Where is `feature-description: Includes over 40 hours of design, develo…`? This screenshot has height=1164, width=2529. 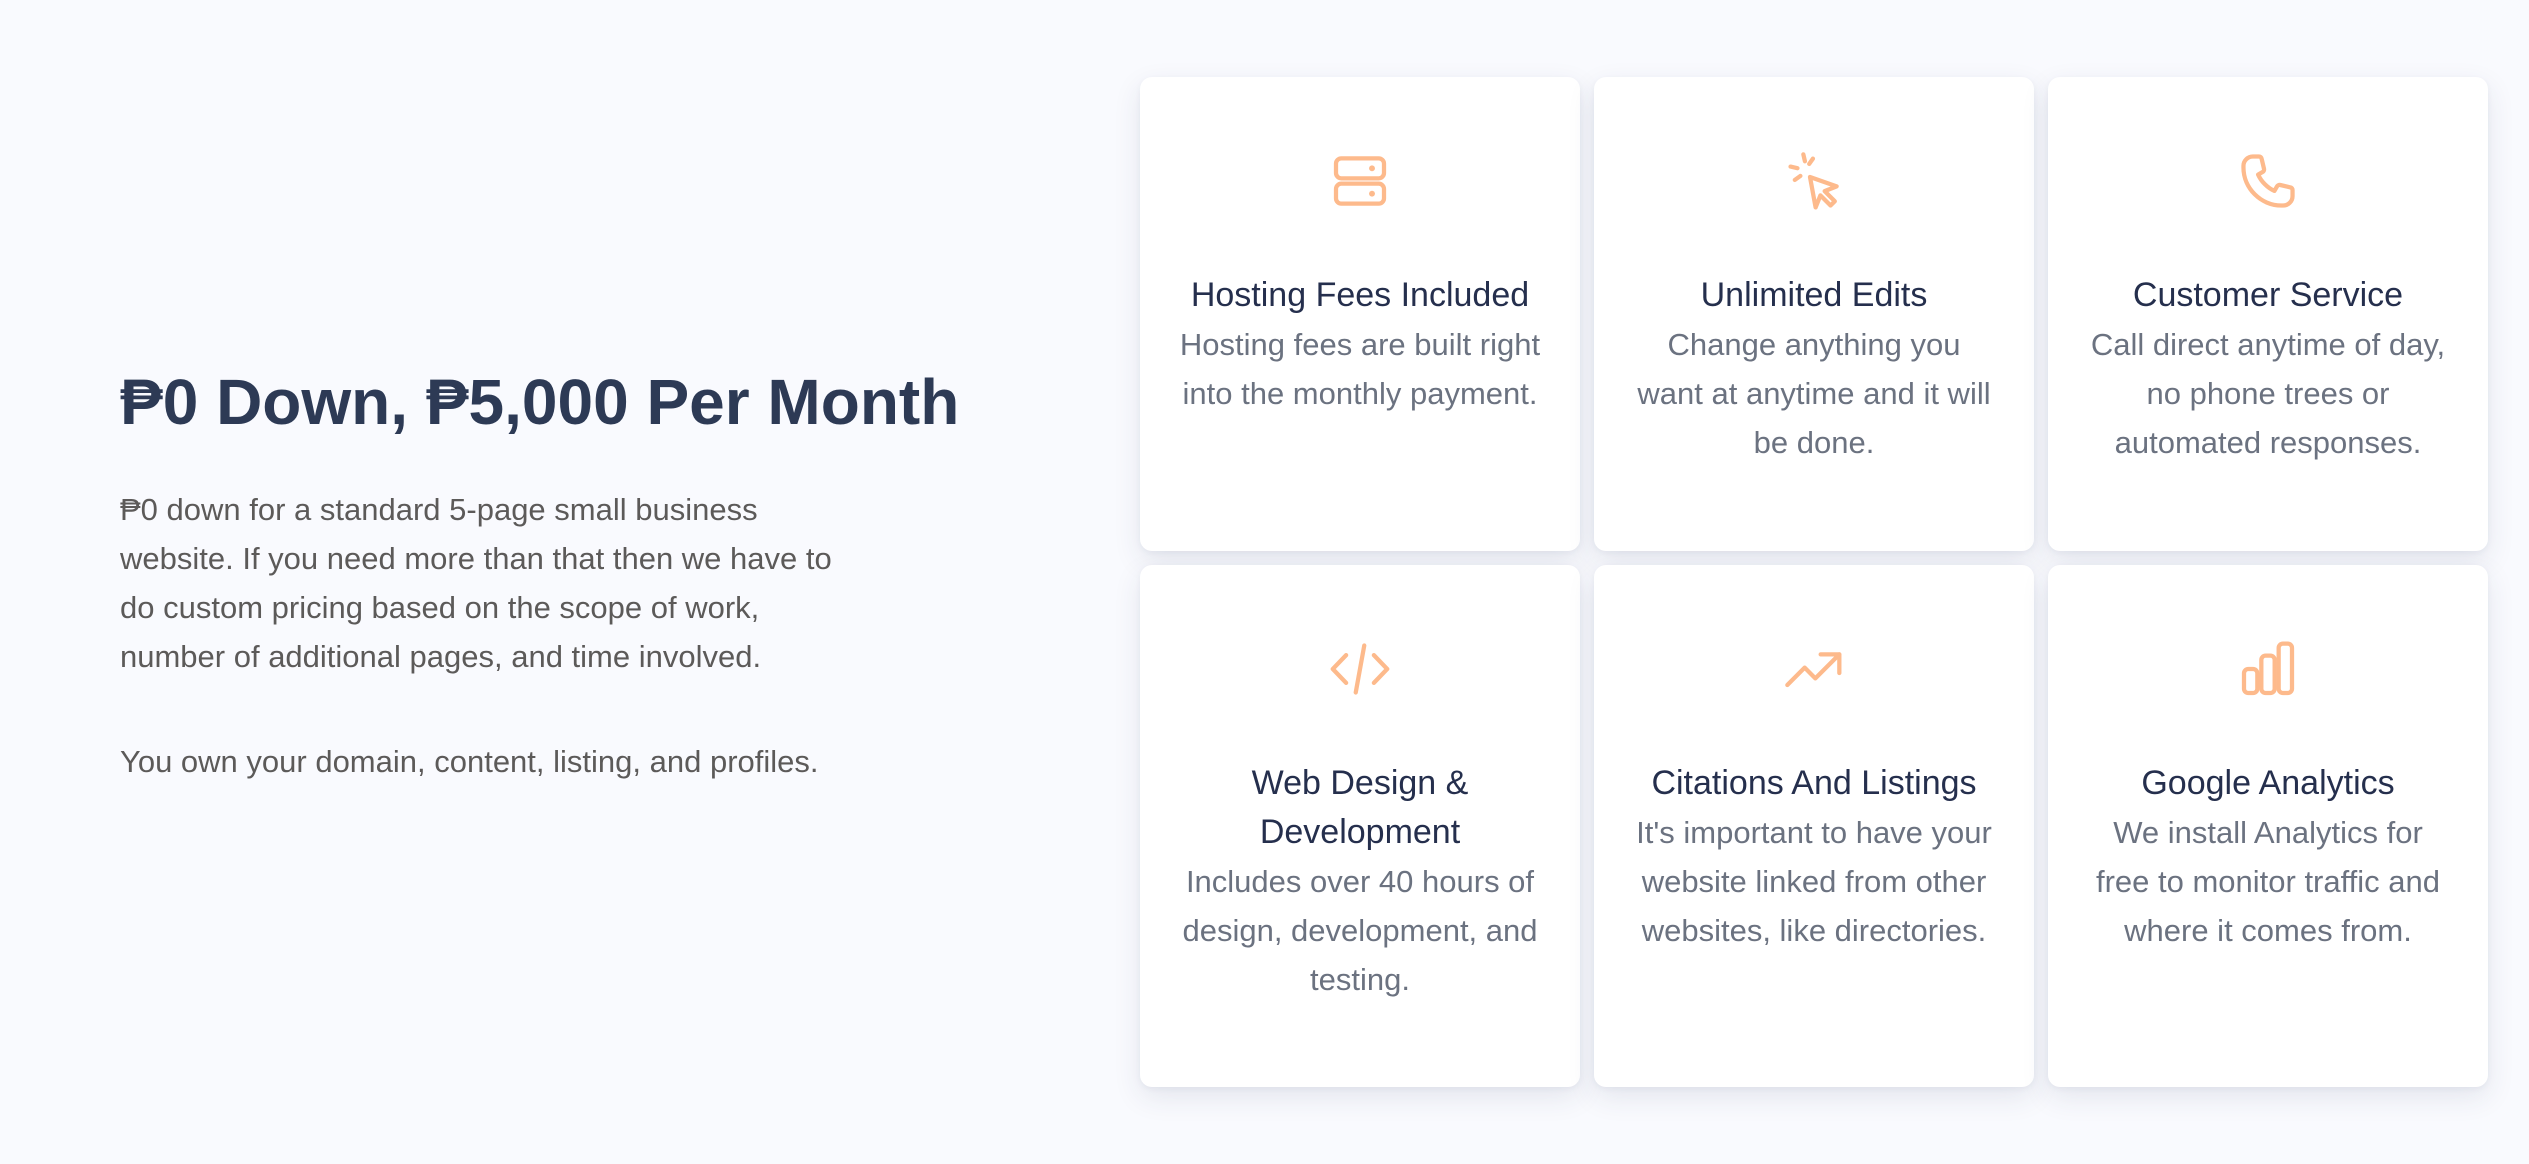
feature-description: Includes over 40 hours of design, develo… is located at coordinates (1360, 930).